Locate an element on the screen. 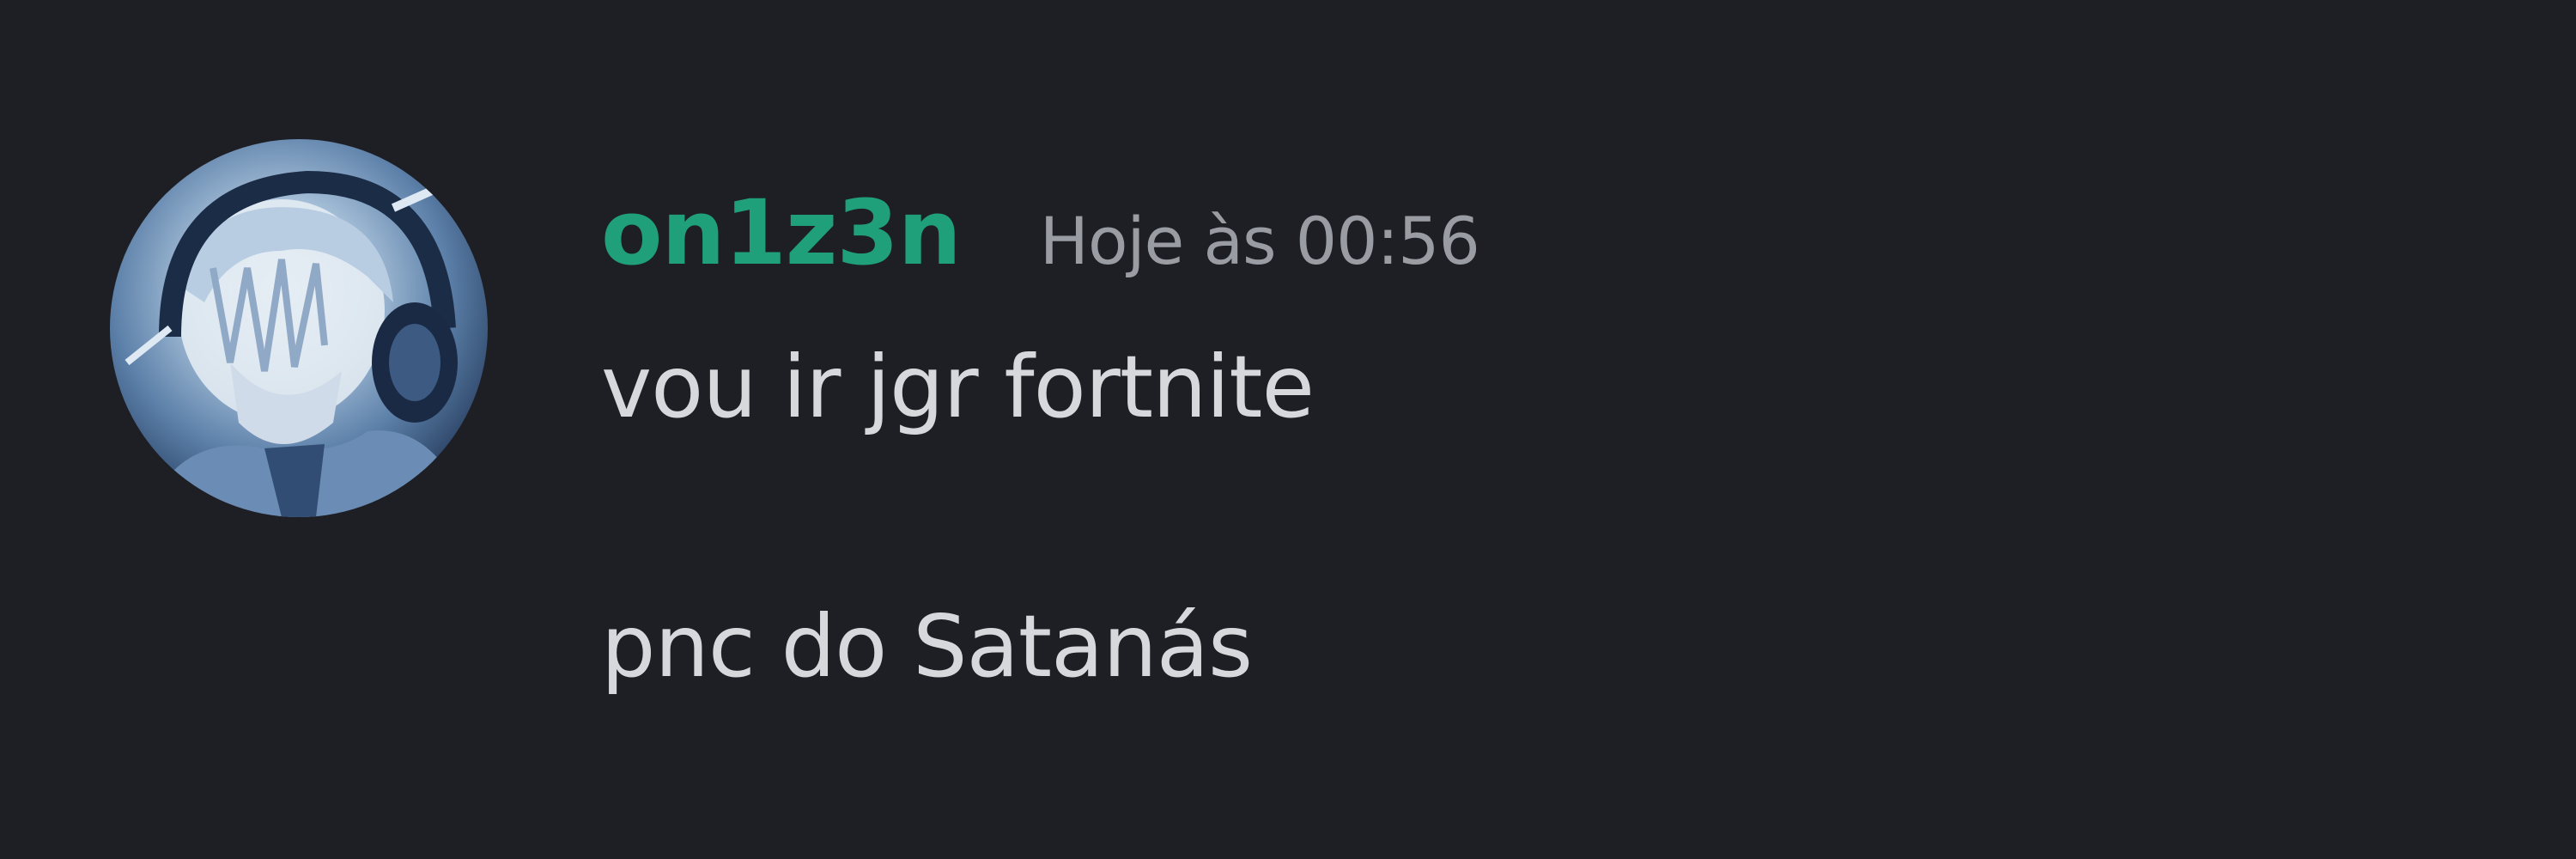 This screenshot has width=2576, height=859. user-avatar is located at coordinates (299, 328).